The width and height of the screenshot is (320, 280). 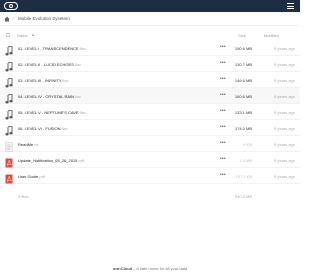 I want to click on file-size: 174.0 MB, so click(x=243, y=128).